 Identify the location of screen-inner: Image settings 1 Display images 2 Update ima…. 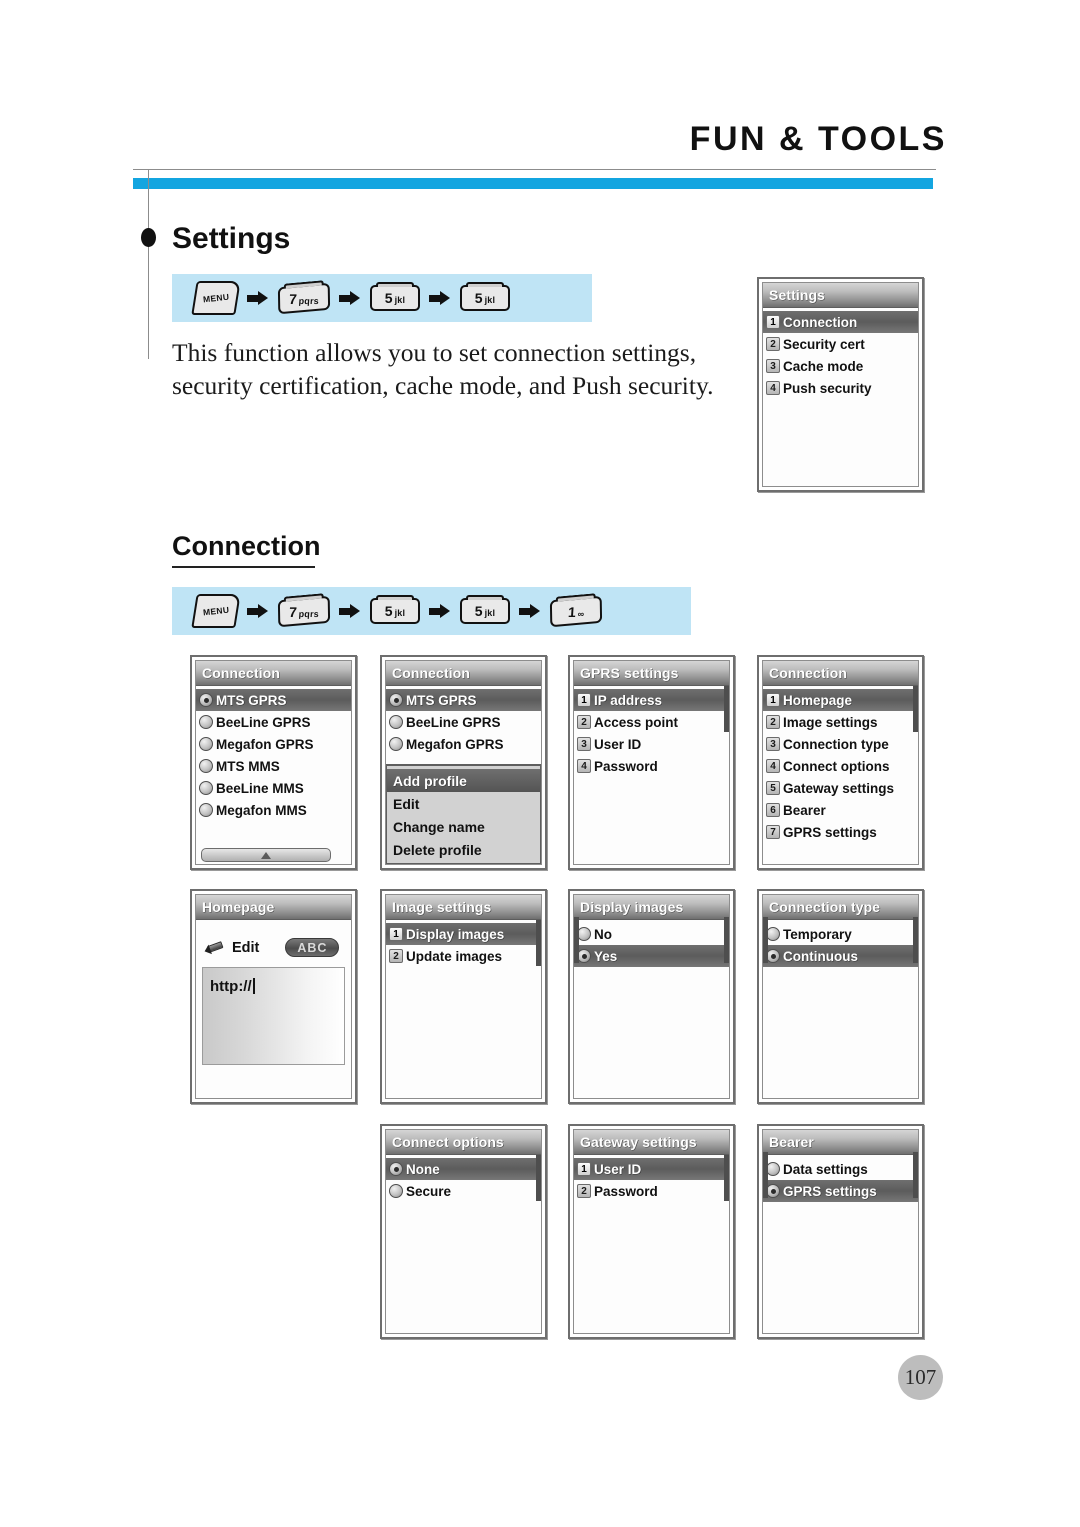
(463, 996).